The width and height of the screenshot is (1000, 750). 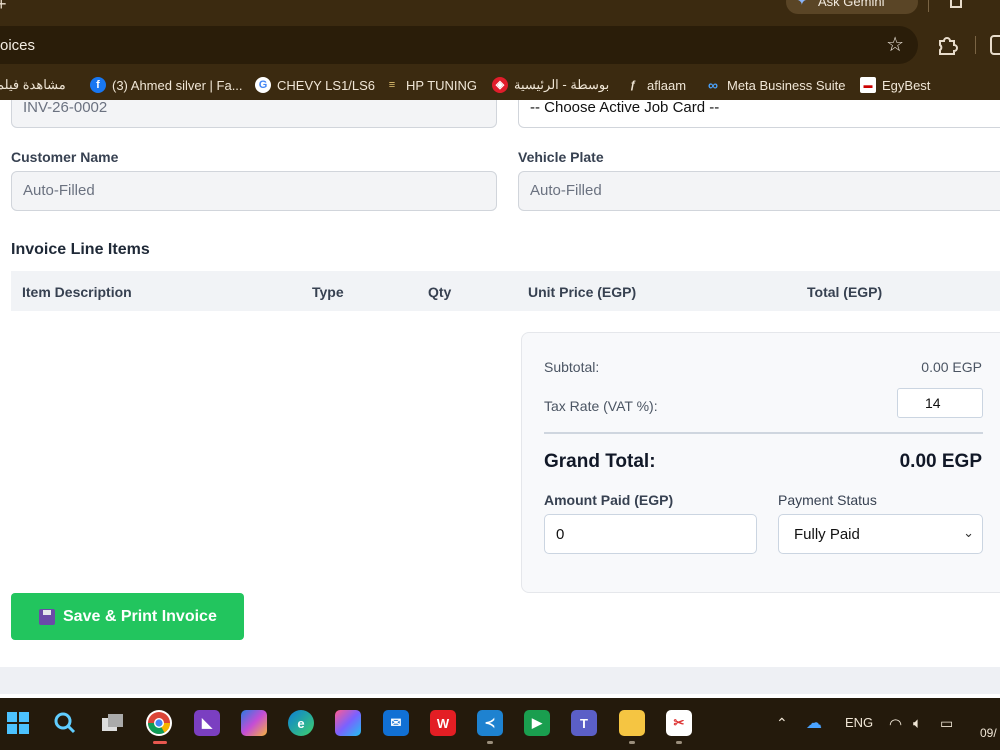 What do you see at coordinates (632, 723) in the screenshot?
I see `file-explorer-icon` at bounding box center [632, 723].